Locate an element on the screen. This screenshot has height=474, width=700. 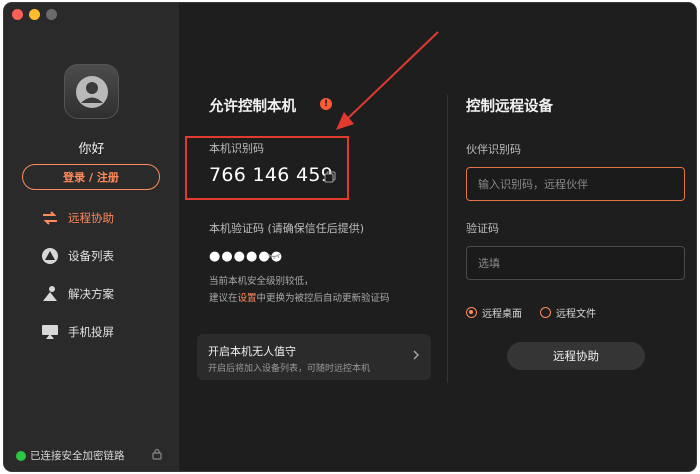
zoom-window-button is located at coordinates (51, 14).